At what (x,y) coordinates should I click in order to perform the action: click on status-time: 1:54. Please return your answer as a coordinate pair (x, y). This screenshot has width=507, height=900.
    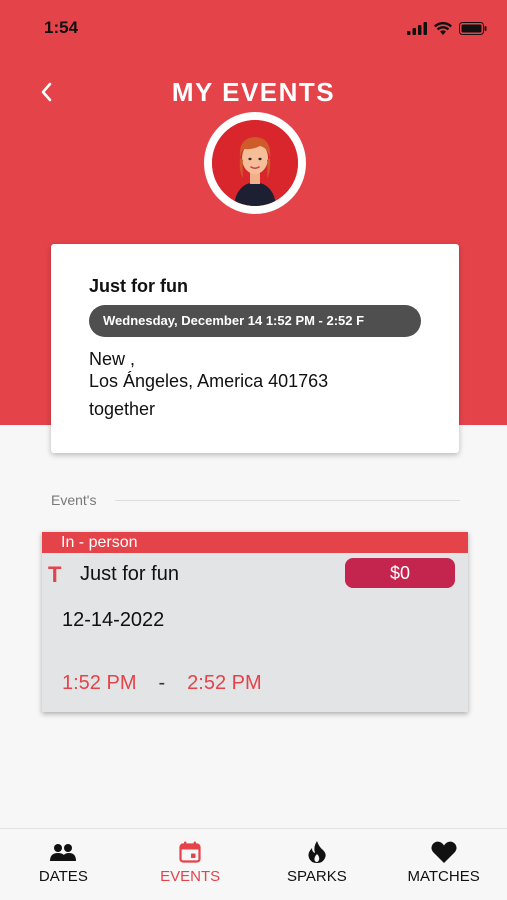
    Looking at the image, I should click on (61, 27).